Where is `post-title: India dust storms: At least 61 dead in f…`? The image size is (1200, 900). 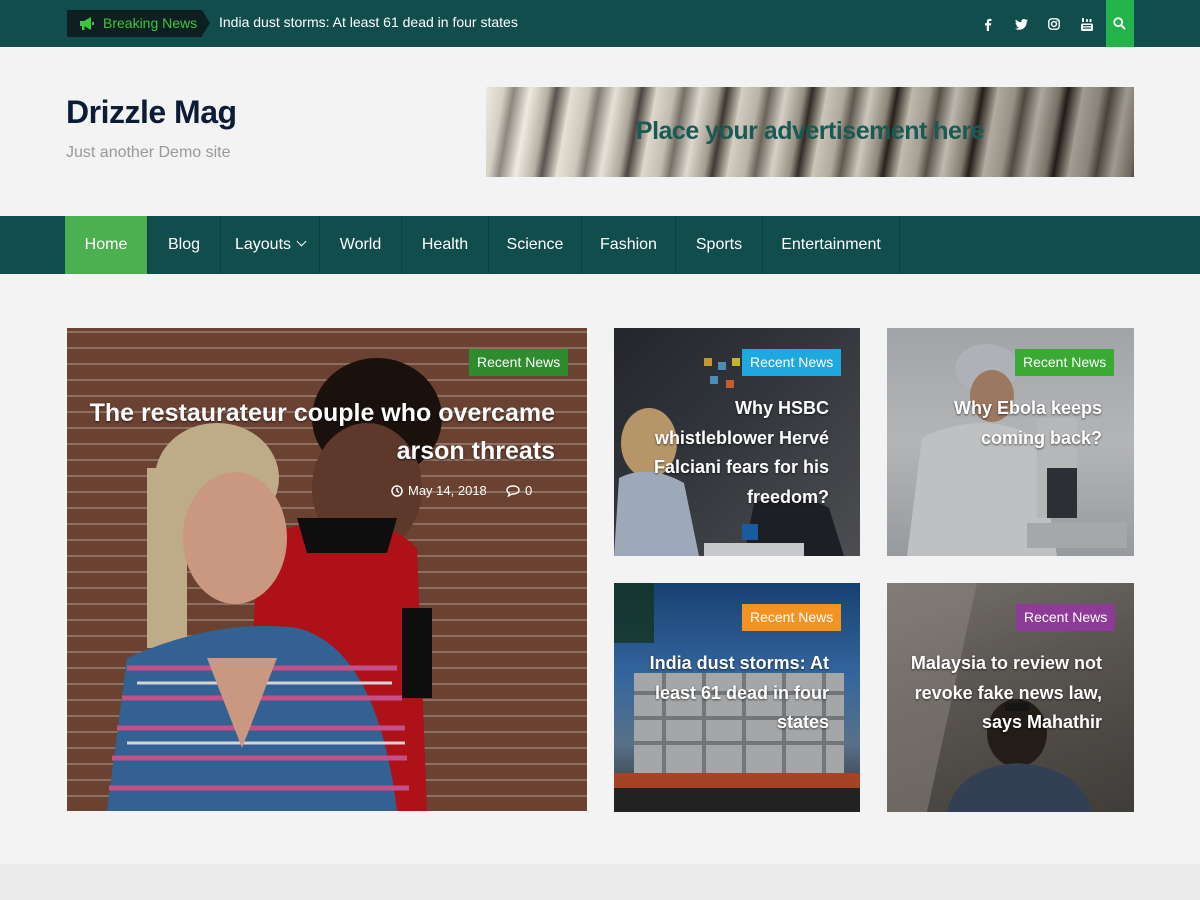
post-title: India dust storms: At least 61 dead in f… is located at coordinates (729, 693).